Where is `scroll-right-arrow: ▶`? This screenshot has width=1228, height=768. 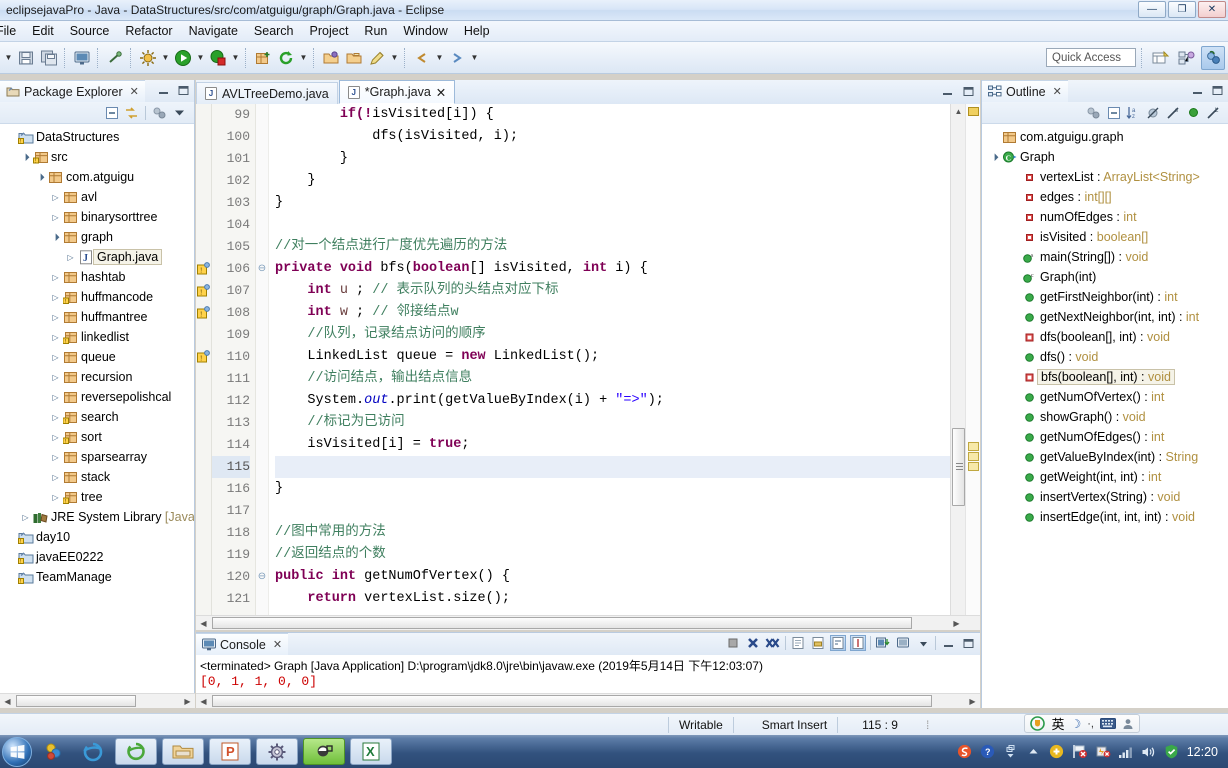
scroll-right-arrow: ▶ is located at coordinates (187, 701).